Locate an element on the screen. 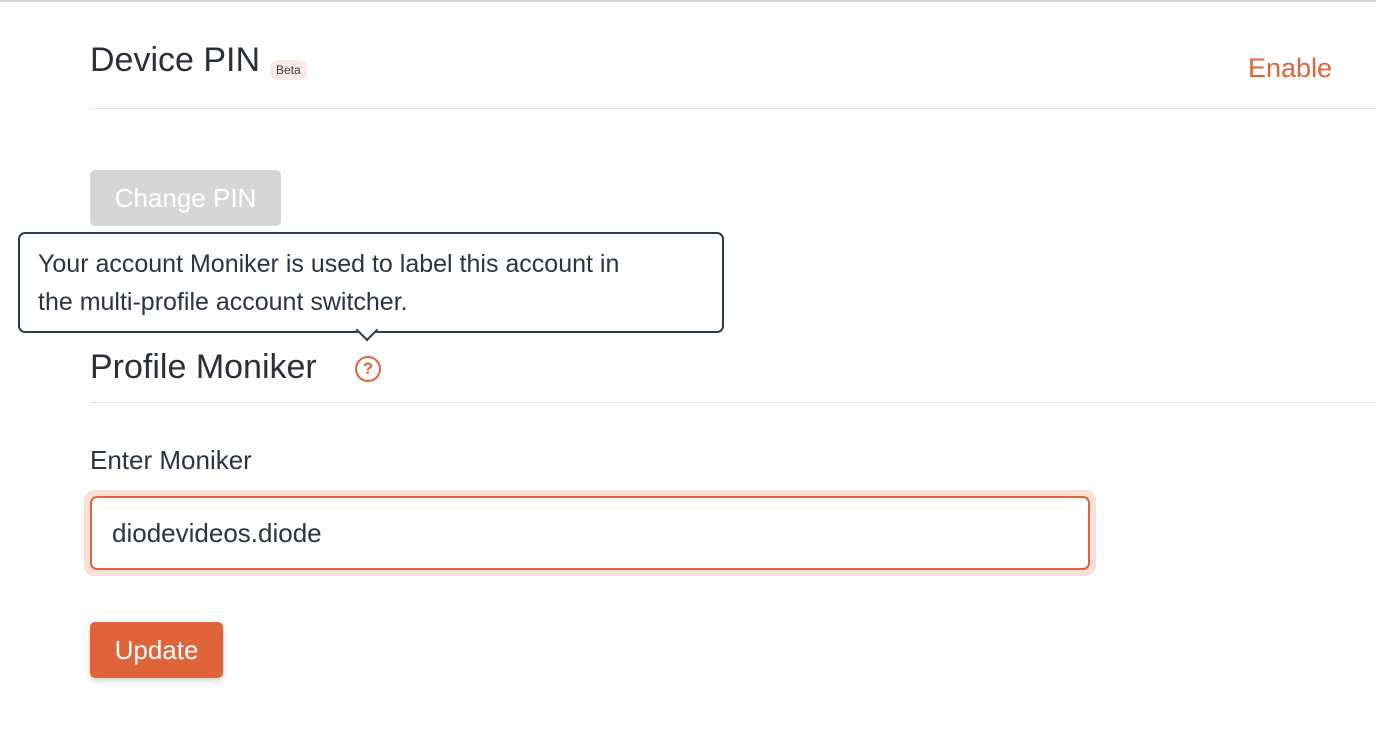 The width and height of the screenshot is (1376, 730). moniker-field-label: Enter Moniker is located at coordinates (171, 460).